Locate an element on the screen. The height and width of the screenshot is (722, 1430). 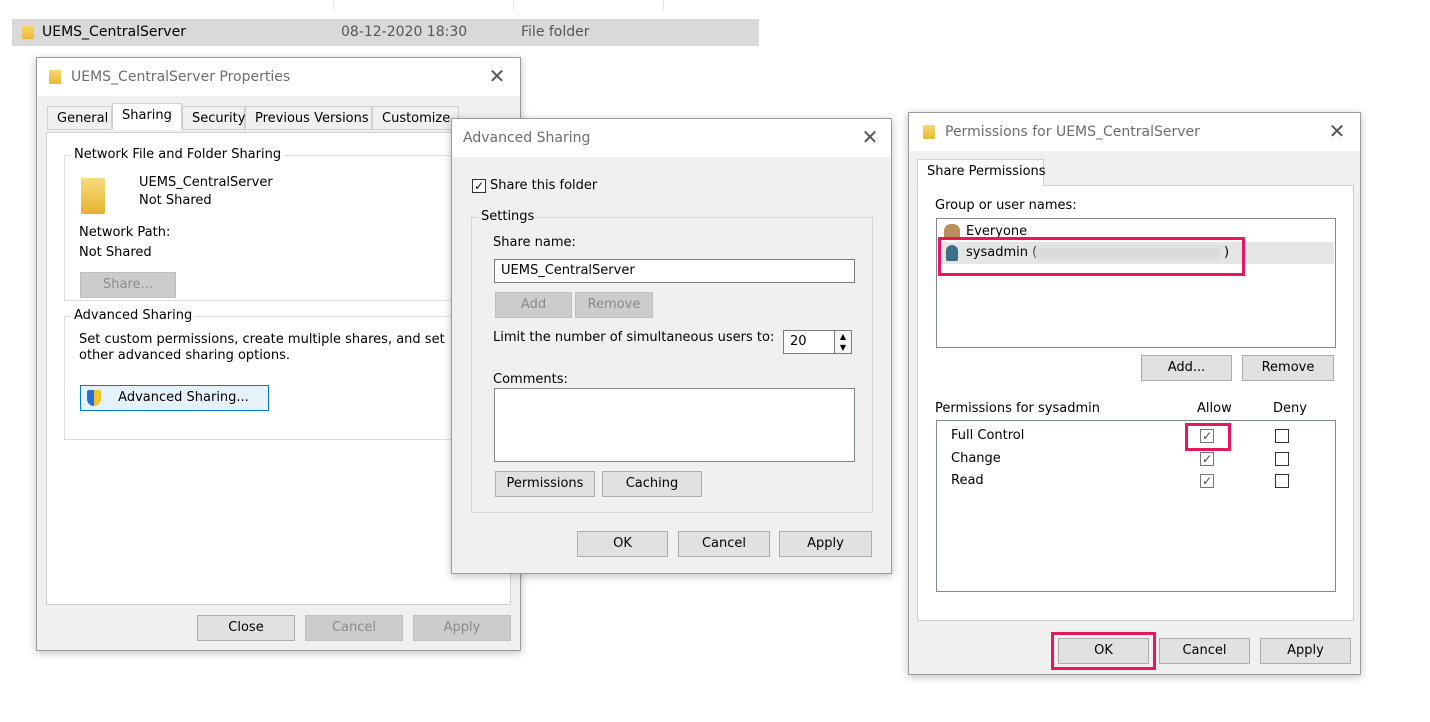
caching-button: Caching is located at coordinates (652, 484).